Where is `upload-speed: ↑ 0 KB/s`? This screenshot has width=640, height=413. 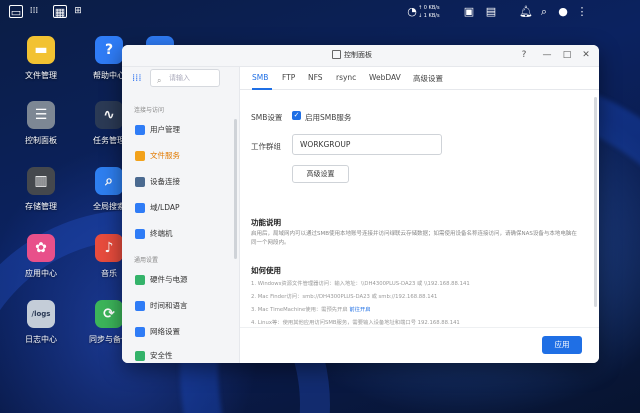
upload-speed: ↑ 0 KB/s is located at coordinates (429, 8).